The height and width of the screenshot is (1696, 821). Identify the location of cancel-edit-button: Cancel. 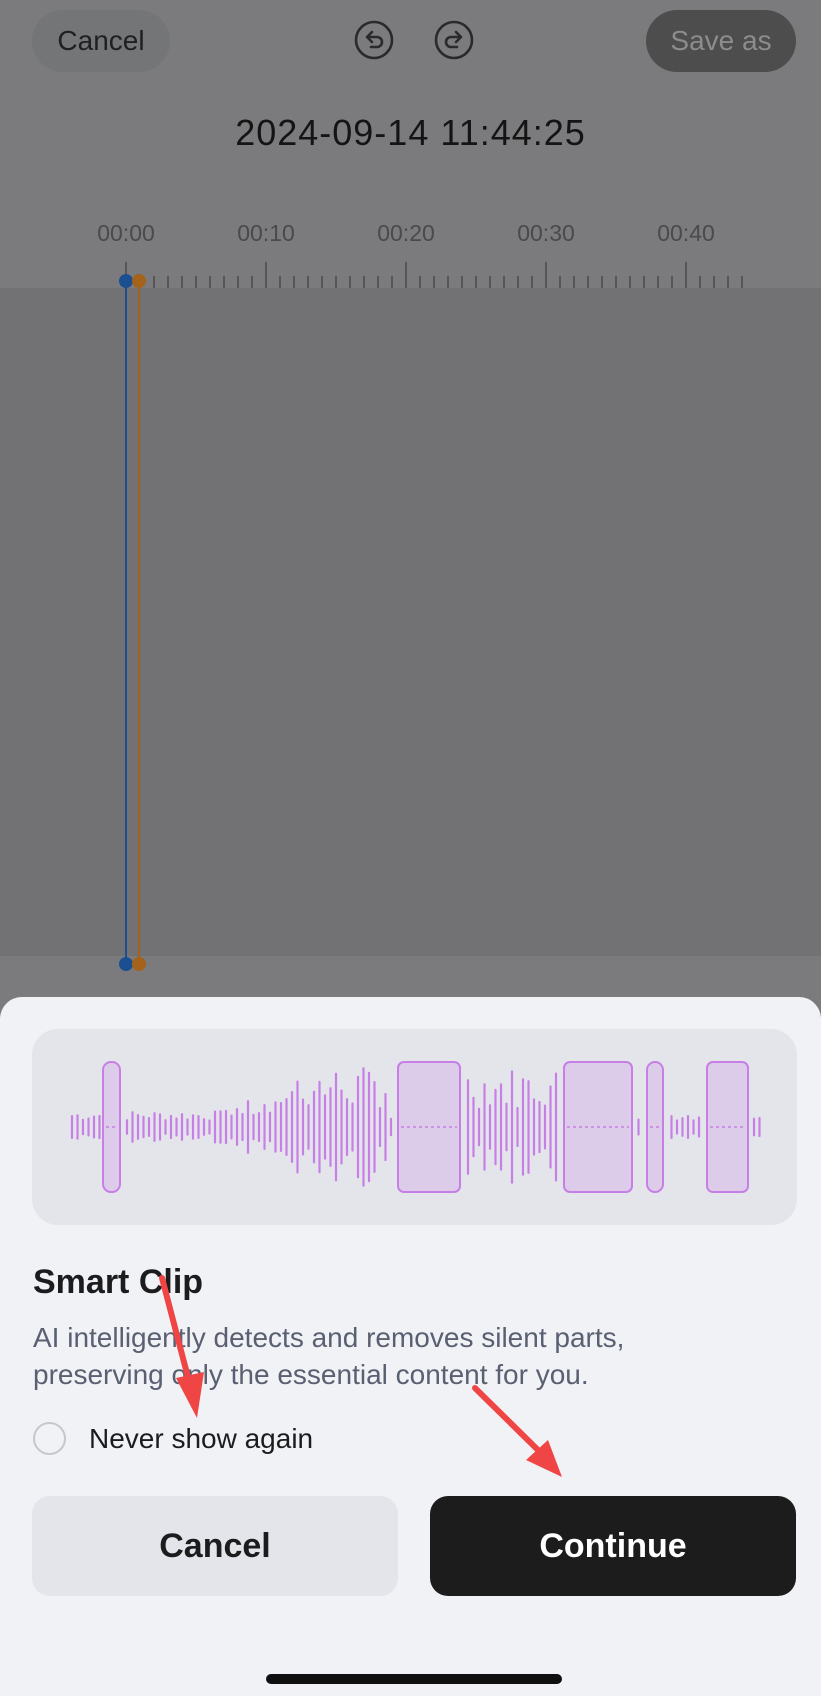
(101, 41).